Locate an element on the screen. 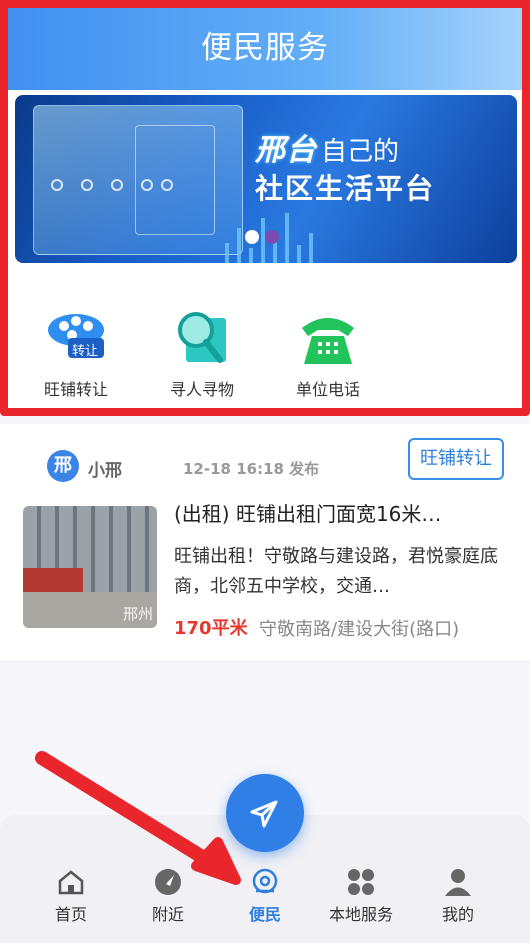 This screenshot has width=530, height=943. search-magnifier-icon is located at coordinates (202, 338).